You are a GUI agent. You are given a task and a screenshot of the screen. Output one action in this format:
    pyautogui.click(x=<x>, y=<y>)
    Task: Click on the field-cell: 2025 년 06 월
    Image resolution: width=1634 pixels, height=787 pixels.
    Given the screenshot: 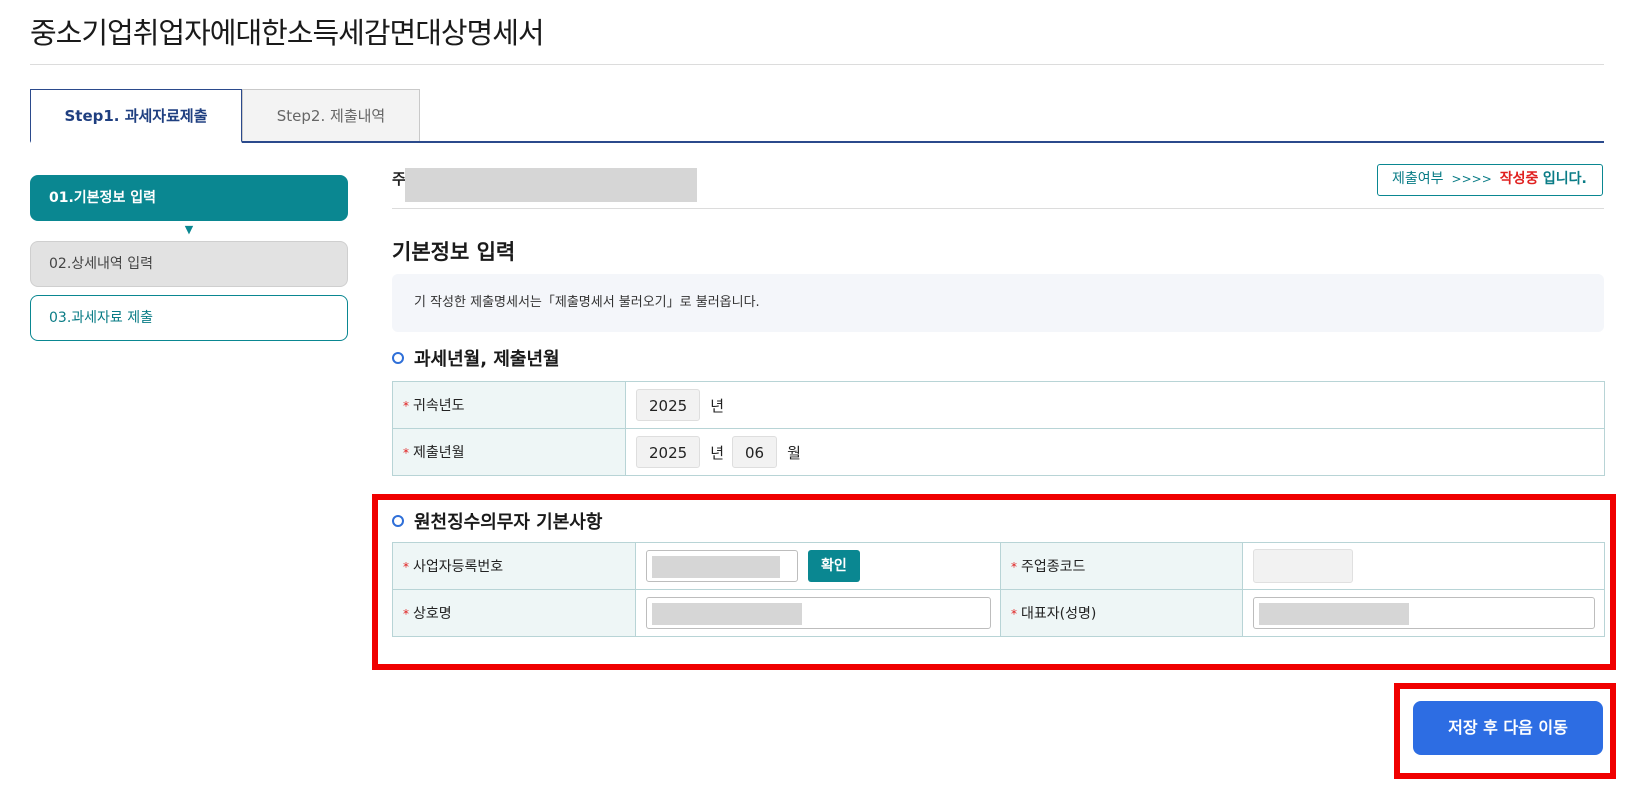 What is the action you would take?
    pyautogui.click(x=1115, y=452)
    